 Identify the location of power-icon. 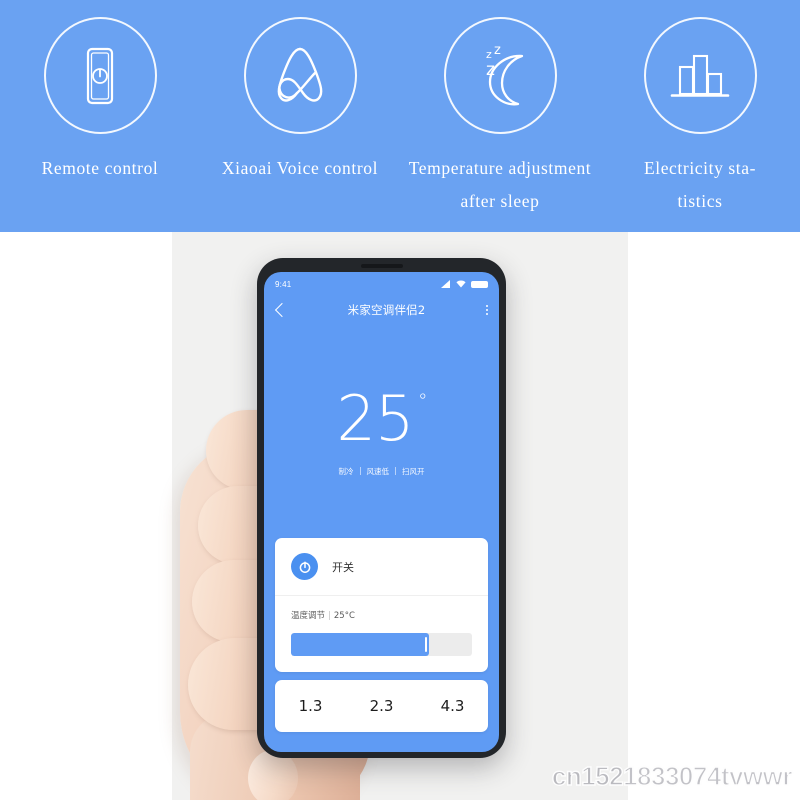
(304, 566).